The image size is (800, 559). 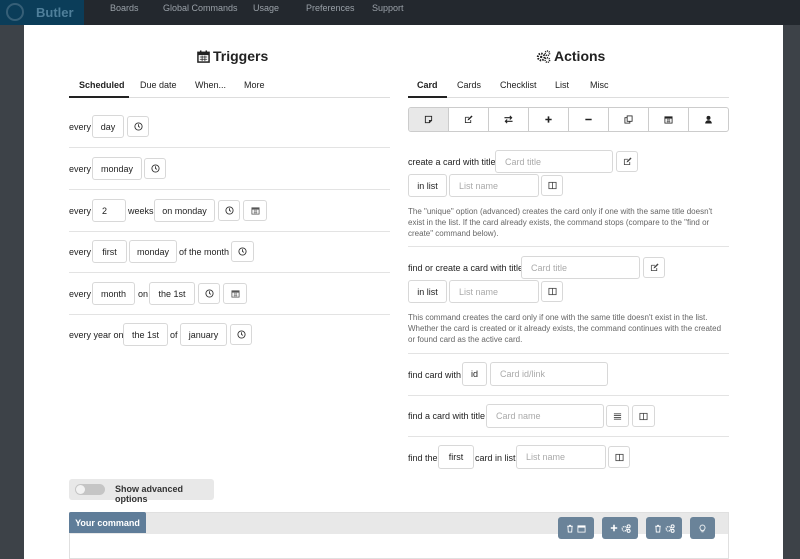 What do you see at coordinates (55, 12) in the screenshot?
I see `brand-name: Butler` at bounding box center [55, 12].